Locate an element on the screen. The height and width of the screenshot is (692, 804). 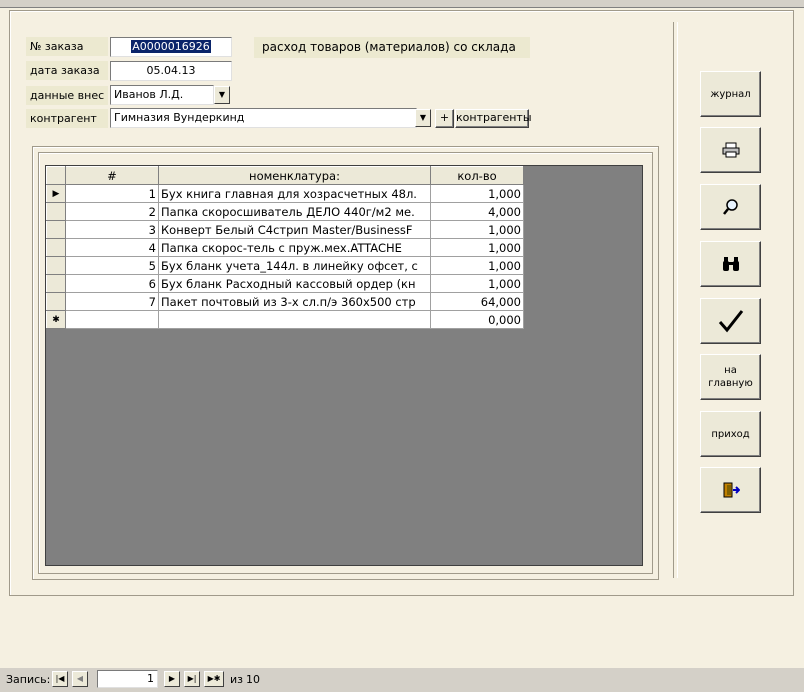
last-record-button: ▶| is located at coordinates (192, 679).